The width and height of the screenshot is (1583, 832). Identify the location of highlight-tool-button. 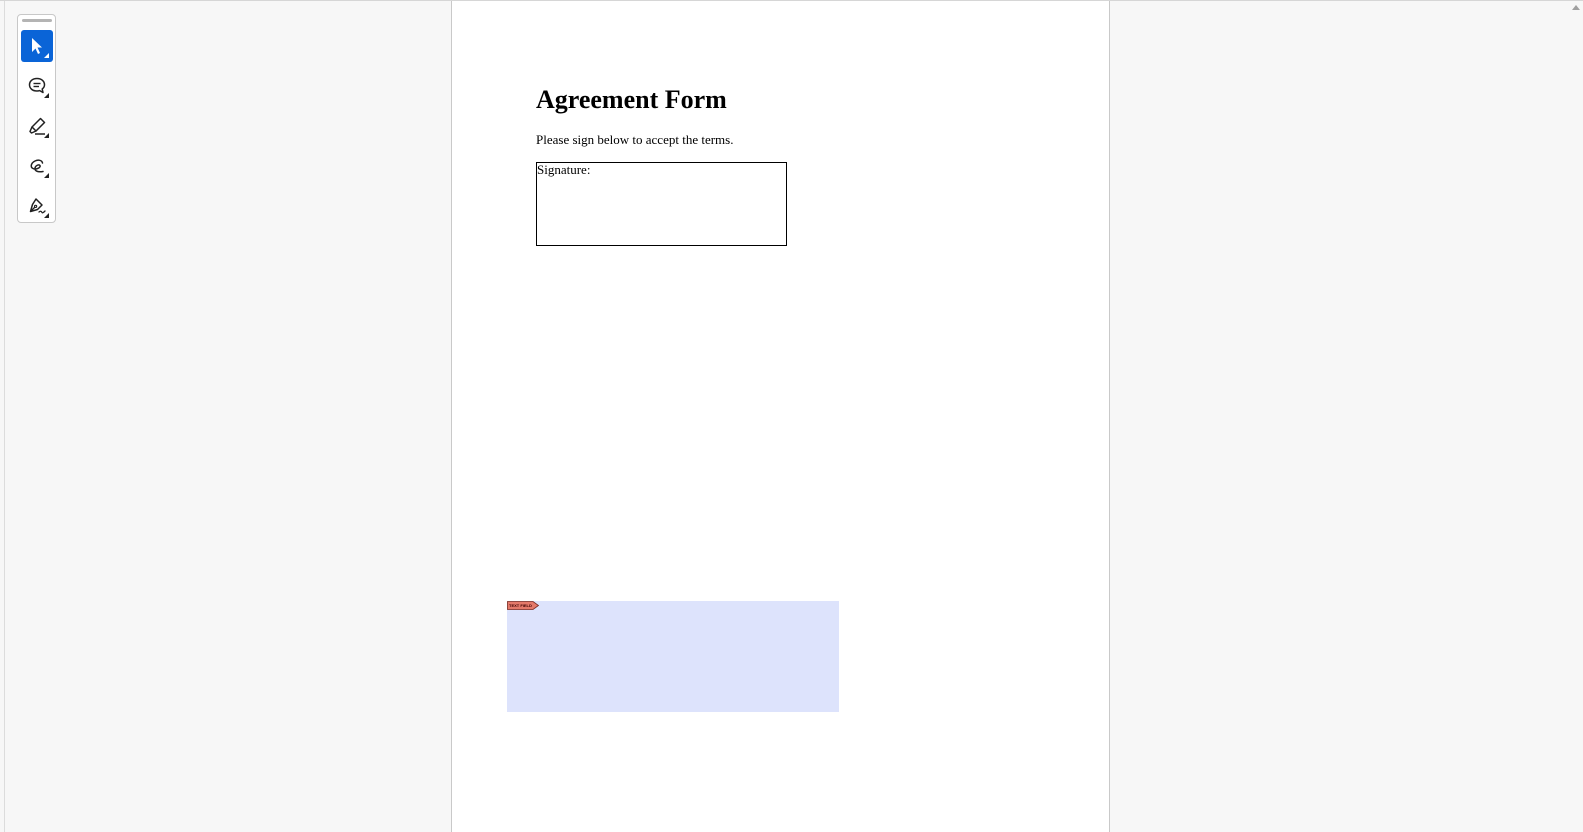
(37, 126).